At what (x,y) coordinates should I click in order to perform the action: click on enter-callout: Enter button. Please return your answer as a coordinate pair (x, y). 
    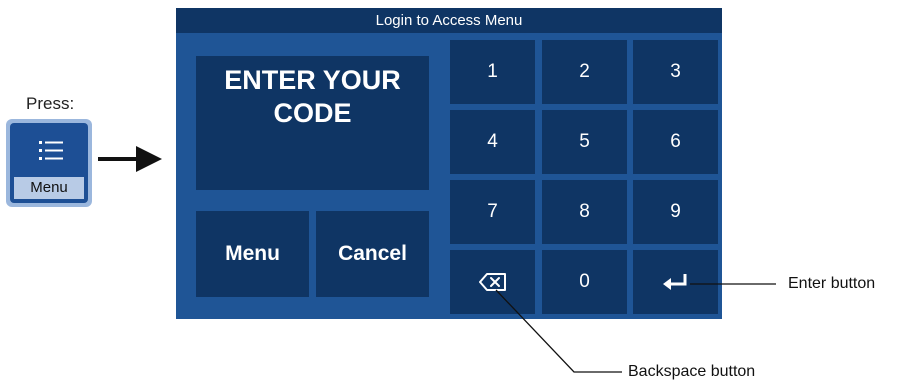
    Looking at the image, I should click on (832, 283).